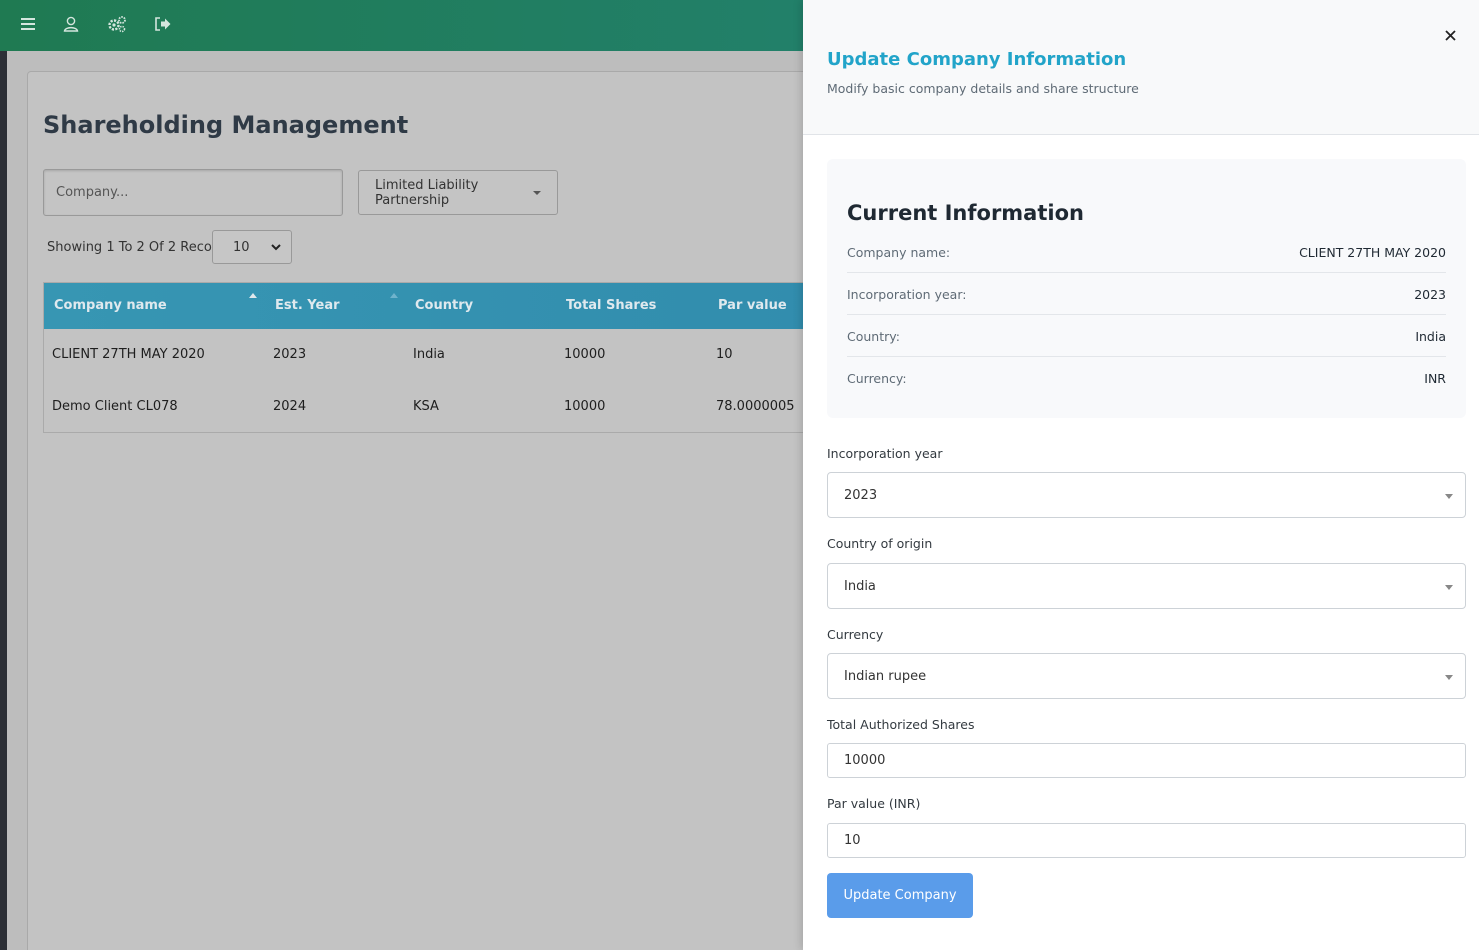  What do you see at coordinates (977, 59) in the screenshot?
I see `drawer-title: Update Company Information` at bounding box center [977, 59].